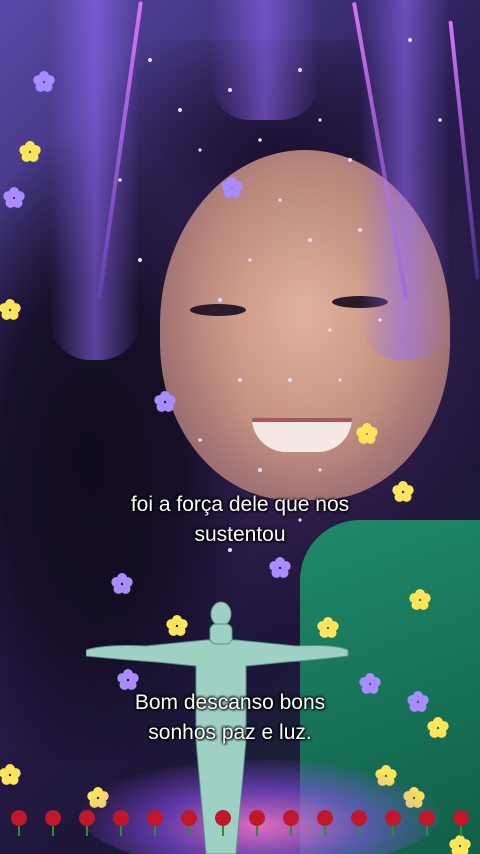  Describe the element at coordinates (240, 504) in the screenshot. I see `caption-line-1: foi a força dele que nos` at that location.